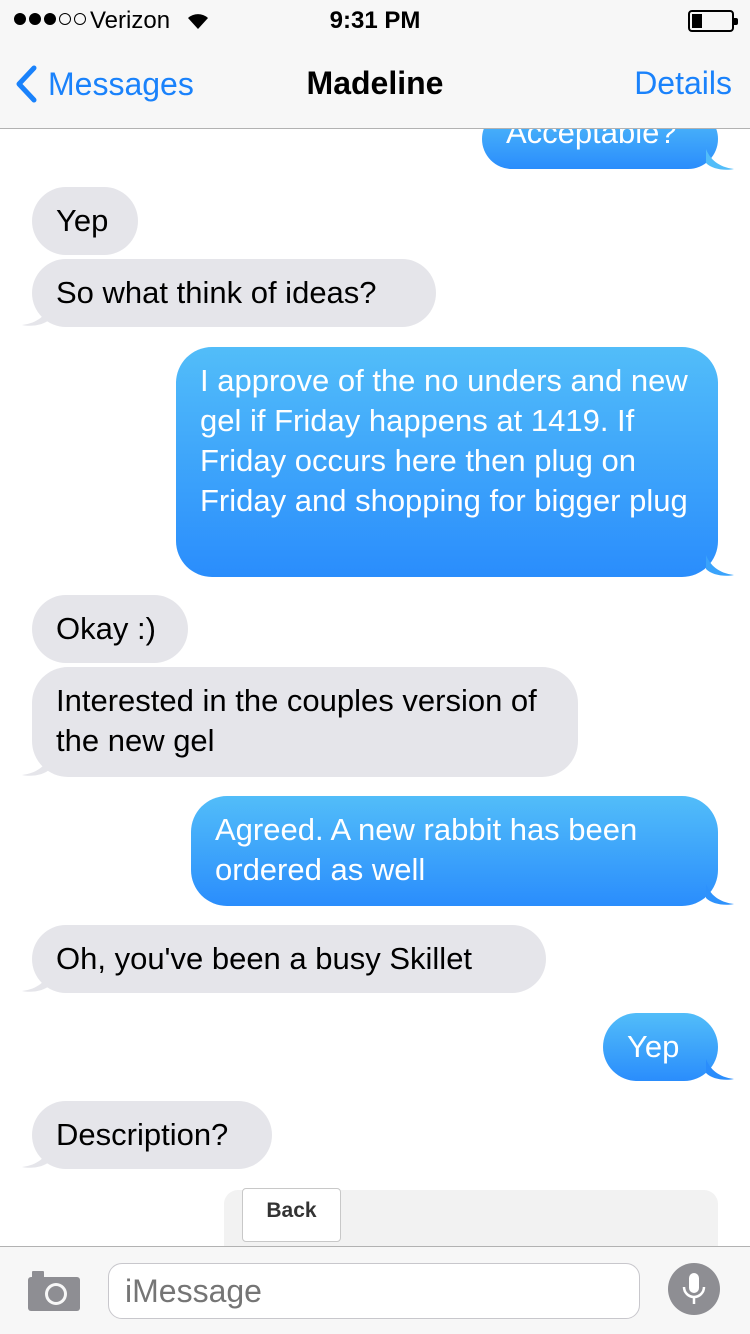 This screenshot has width=750, height=1334. Describe the element at coordinates (152, 1135) in the screenshot. I see `incoming-message: Description?` at that location.